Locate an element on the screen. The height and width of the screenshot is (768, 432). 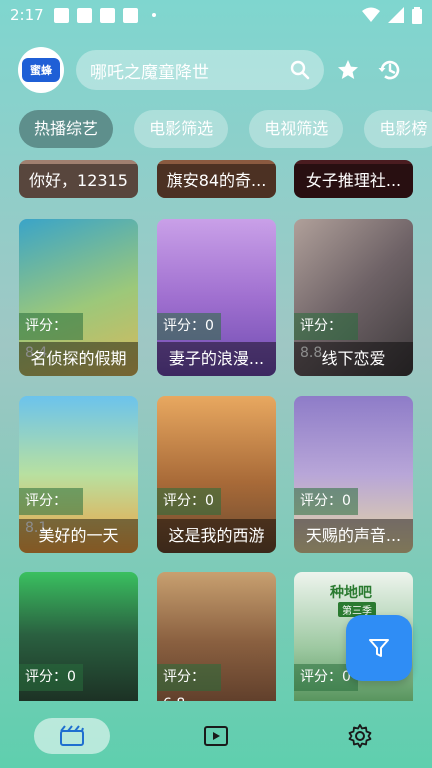
more-notifications-icon is located at coordinates (153, 15).